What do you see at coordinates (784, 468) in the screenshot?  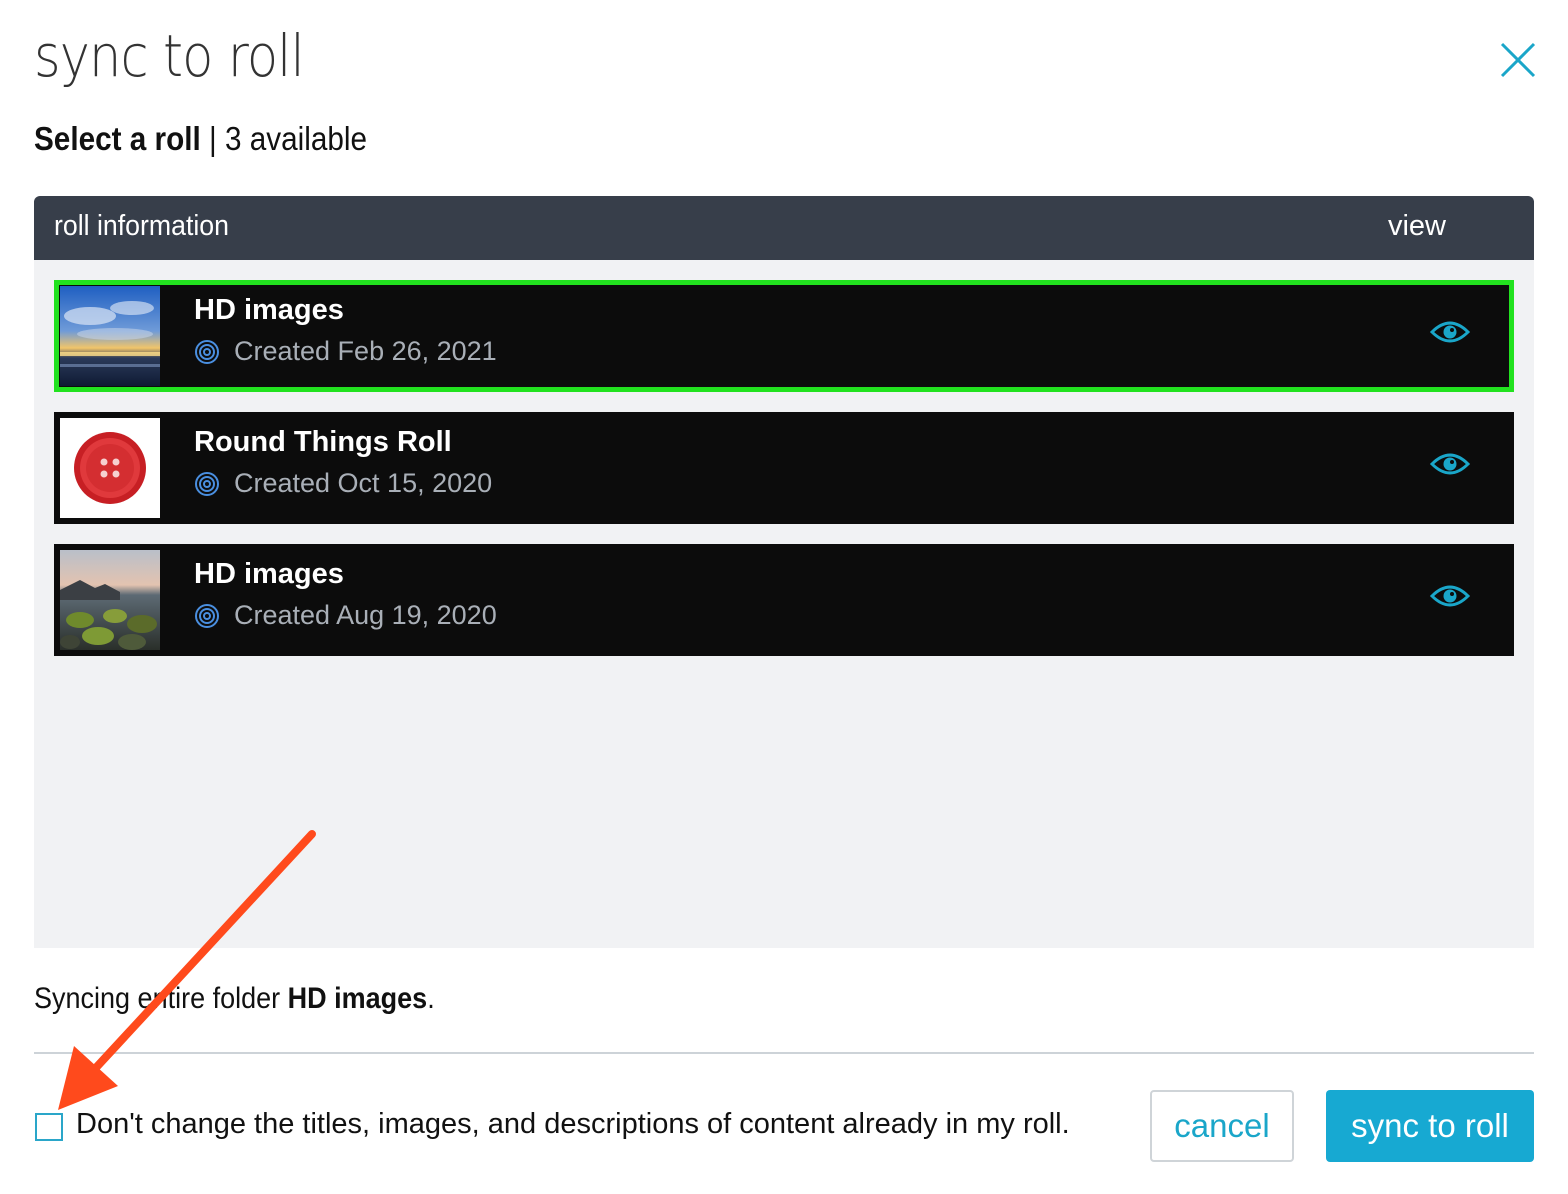 I see `roll-row-2: Round Things Roll Created Oct 15, 2020` at bounding box center [784, 468].